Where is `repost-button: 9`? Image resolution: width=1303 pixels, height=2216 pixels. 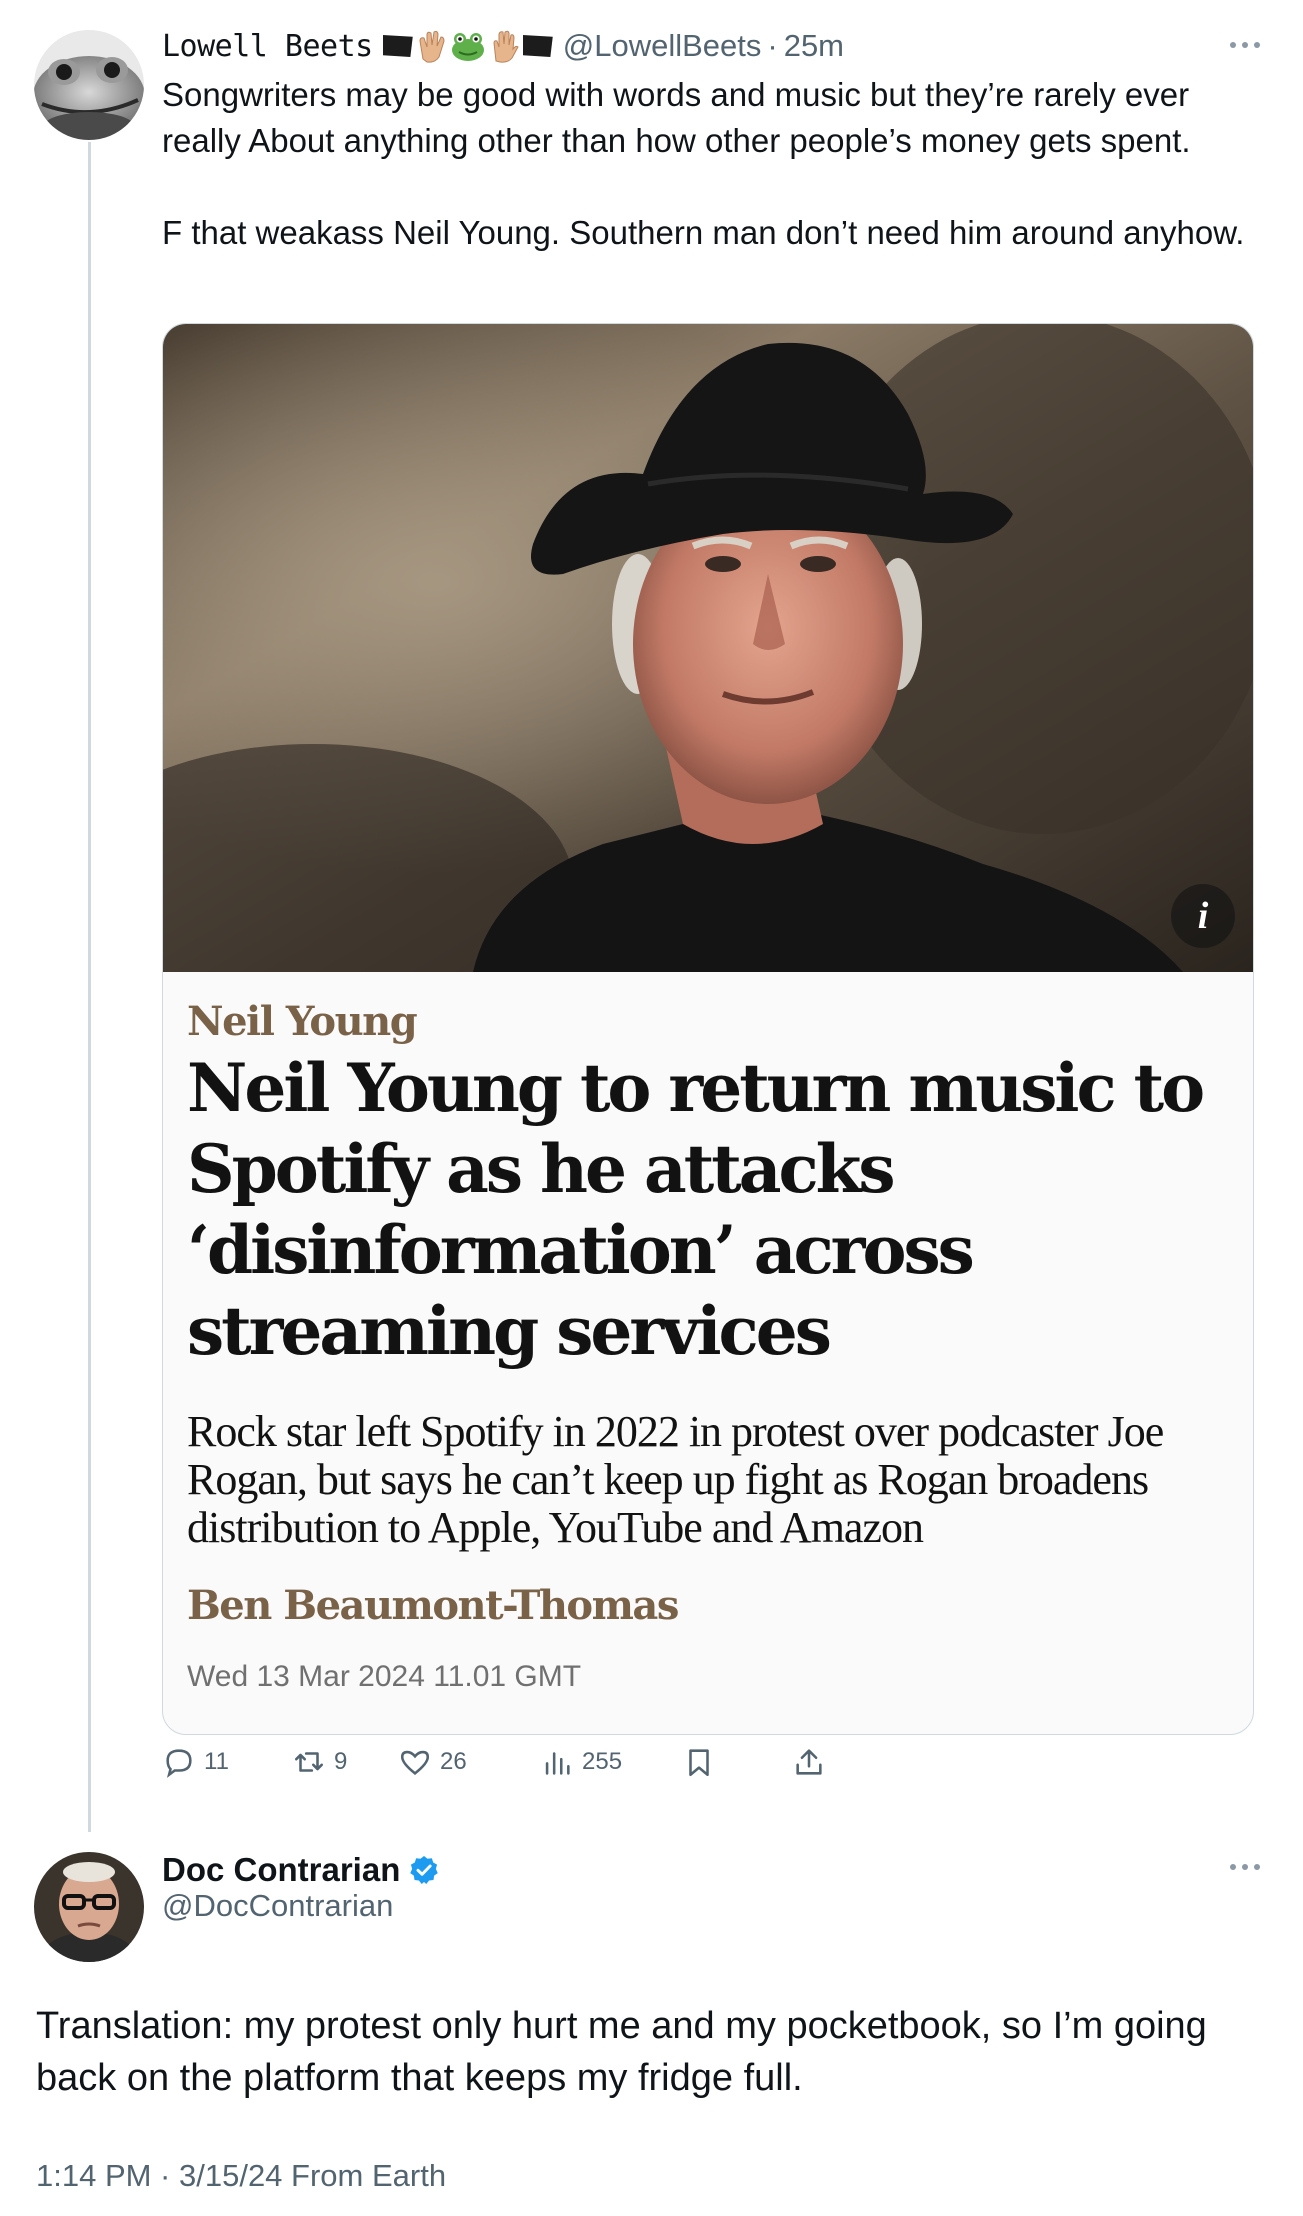 repost-button: 9 is located at coordinates (319, 1762).